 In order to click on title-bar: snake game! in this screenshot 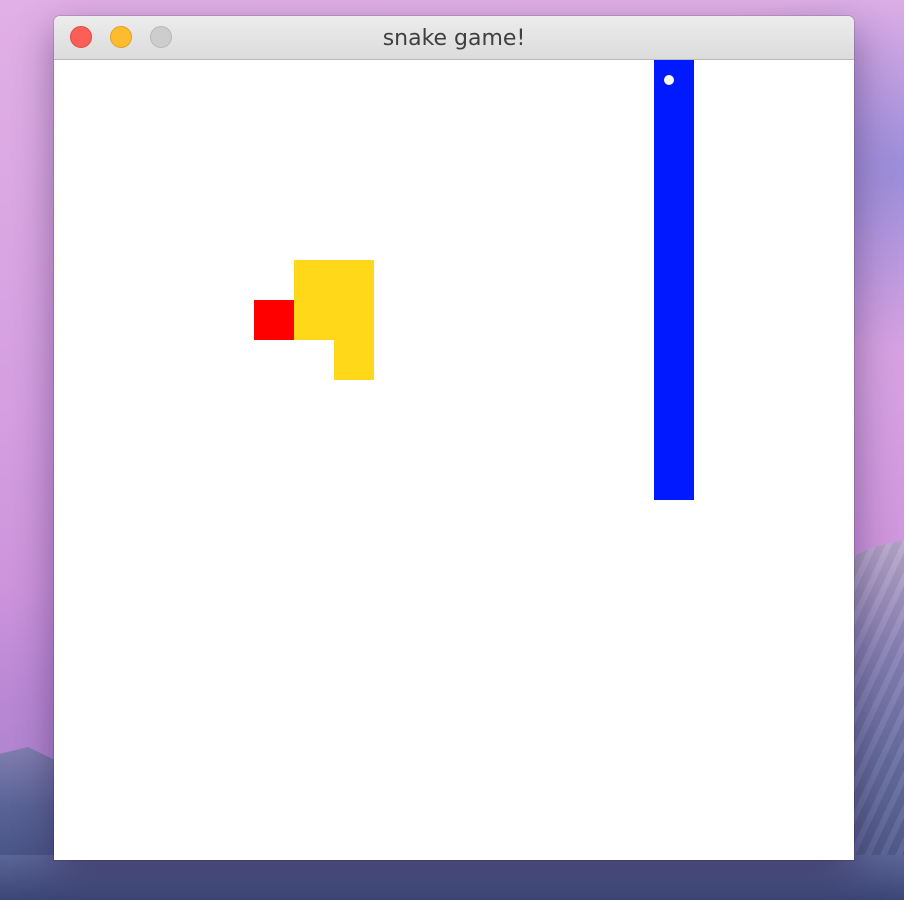, I will do `click(454, 38)`.